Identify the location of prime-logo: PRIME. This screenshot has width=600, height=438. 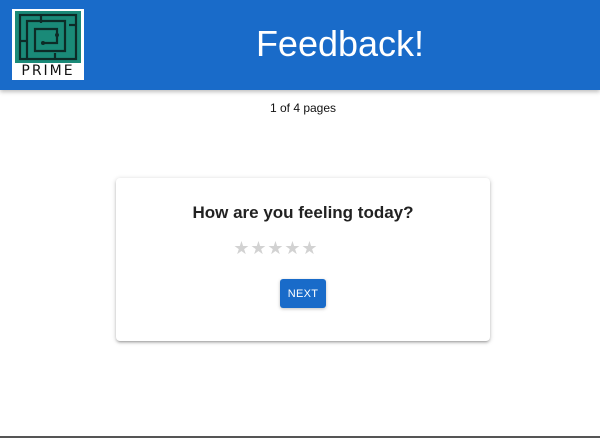
(48, 44).